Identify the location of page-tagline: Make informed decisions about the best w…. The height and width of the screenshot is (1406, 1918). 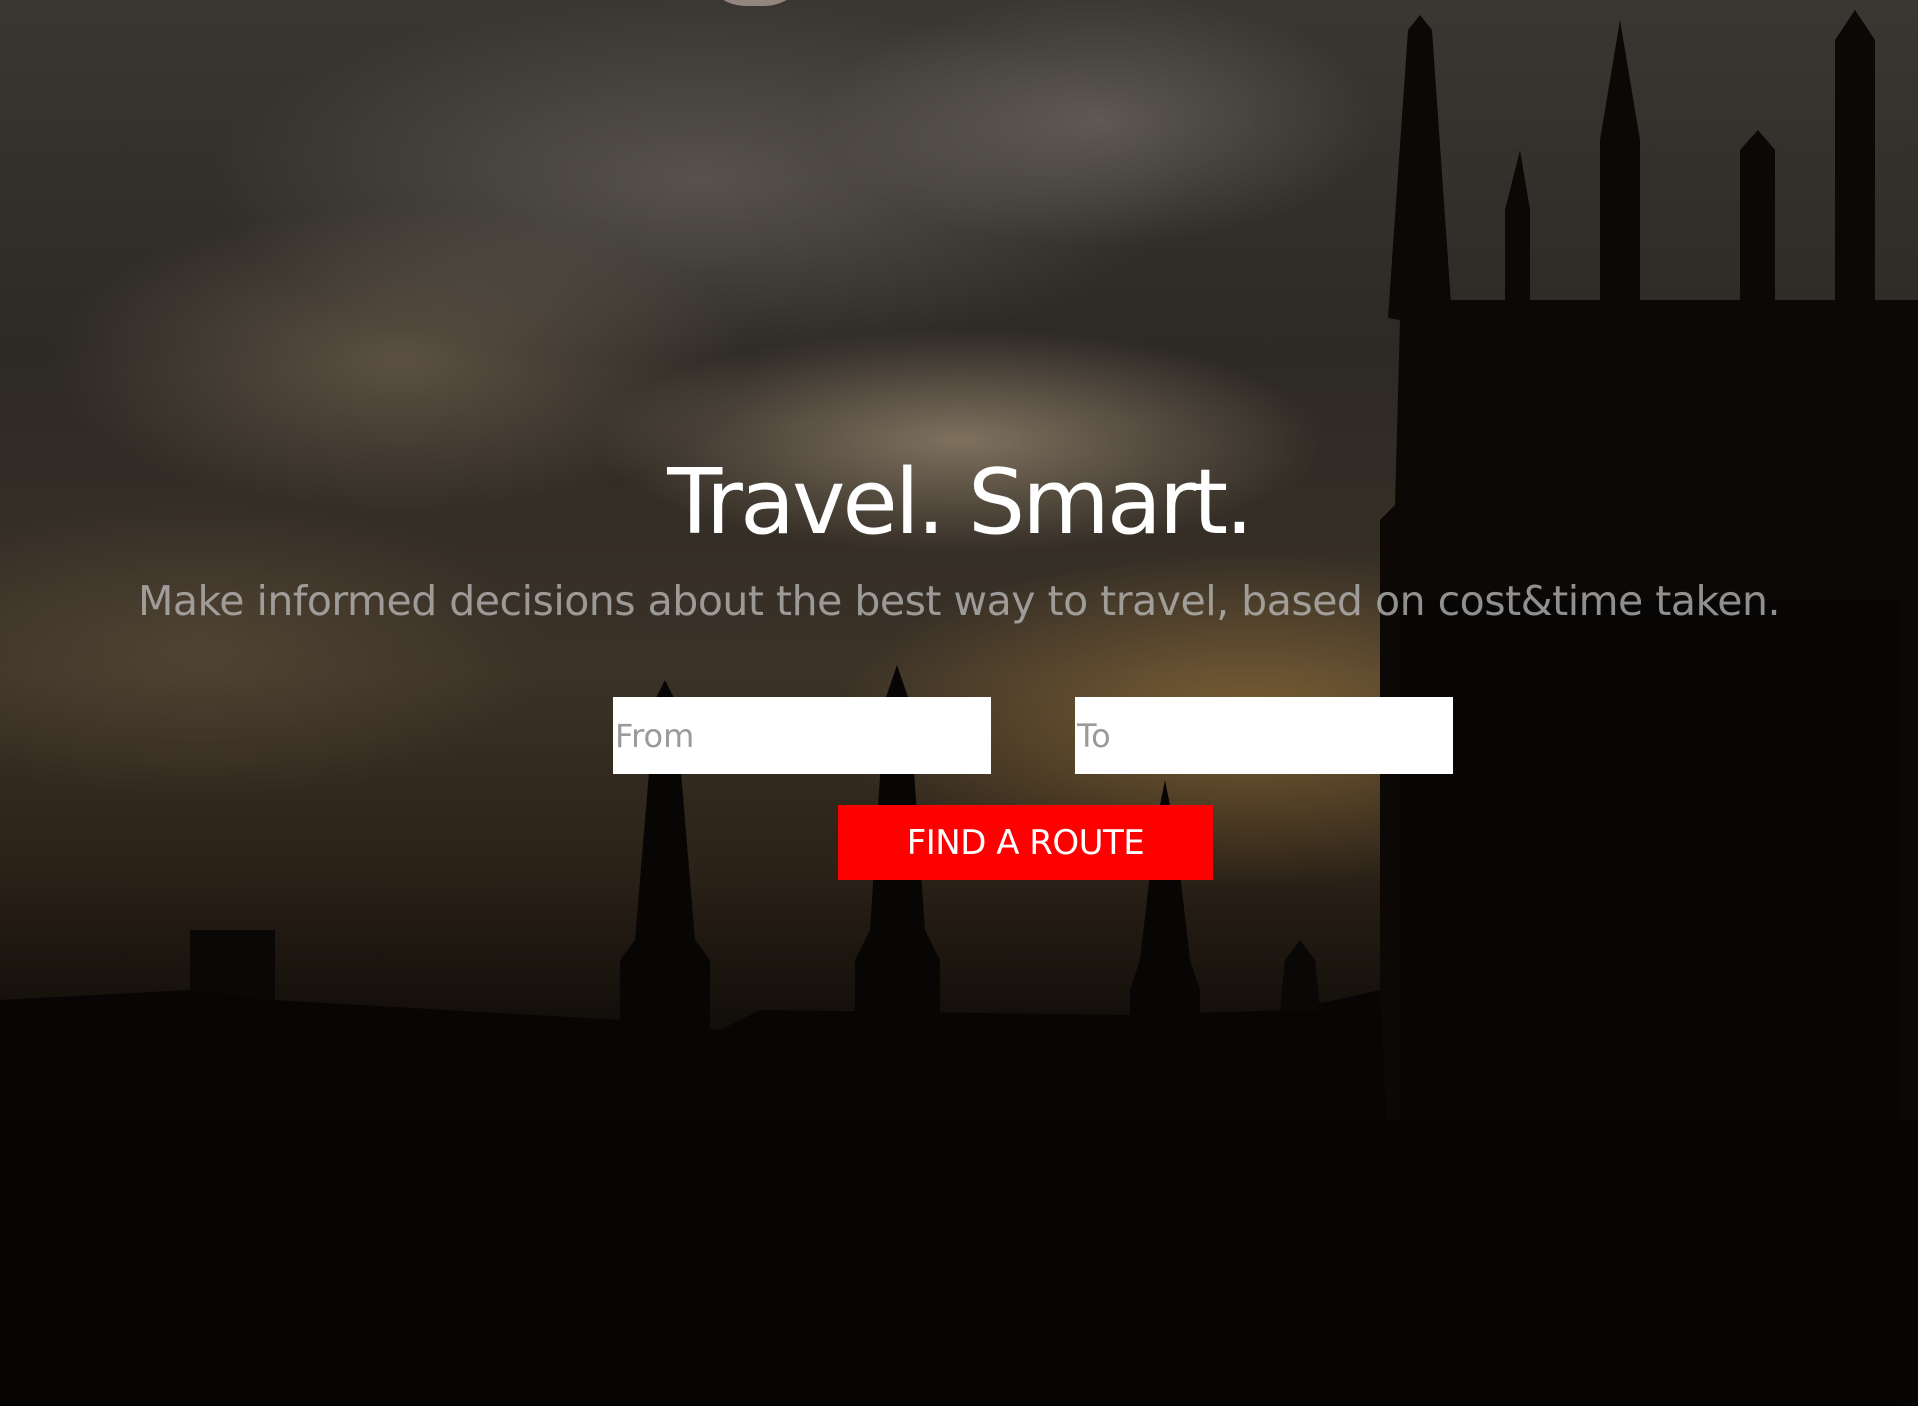
(959, 601).